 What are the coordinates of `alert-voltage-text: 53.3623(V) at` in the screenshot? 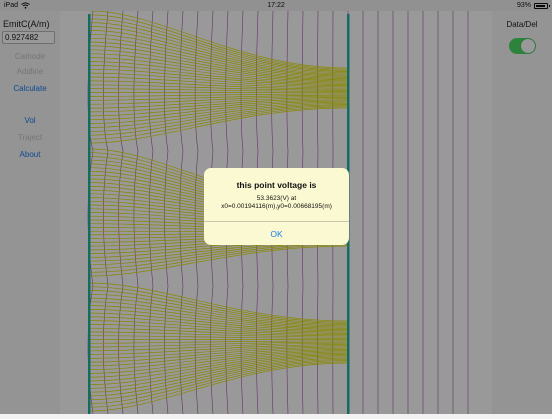 It's located at (276, 198).